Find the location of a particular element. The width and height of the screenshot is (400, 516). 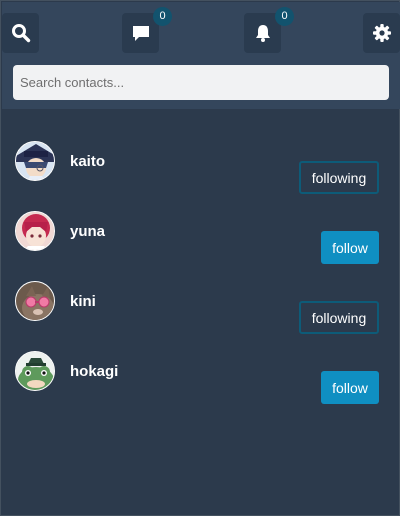

messages-count-badge: 0 is located at coordinates (162, 16).